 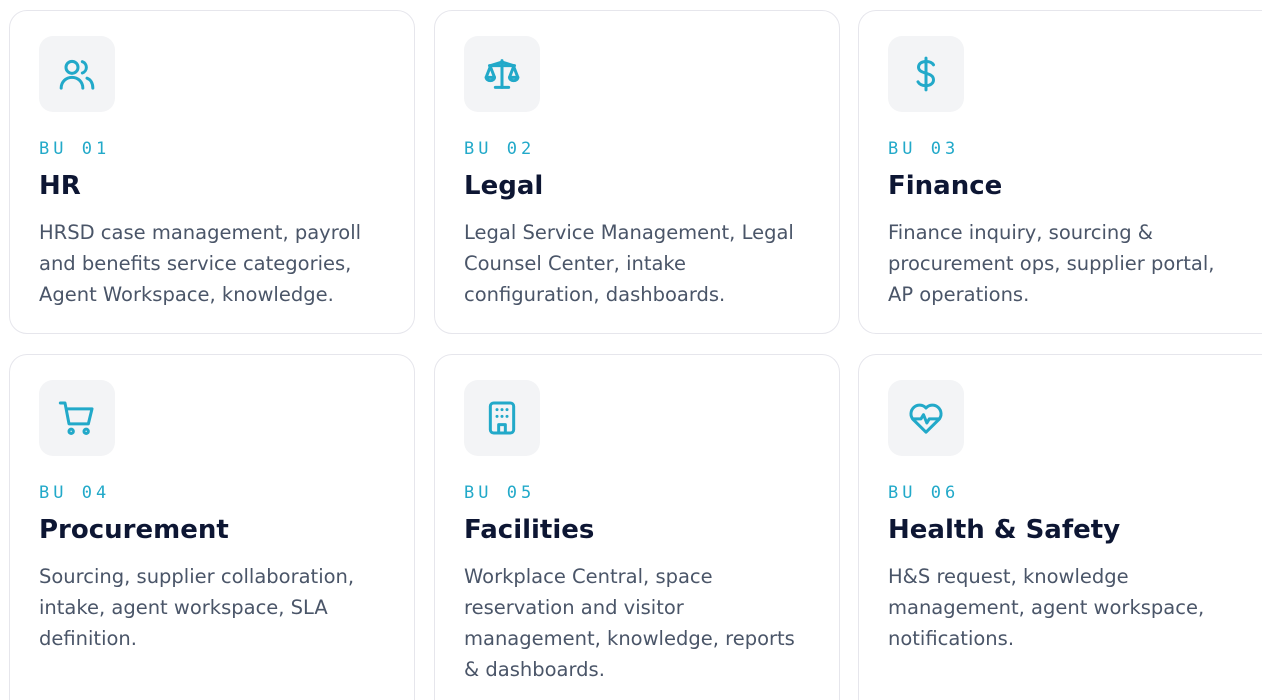 What do you see at coordinates (1004, 530) in the screenshot?
I see `card-title: Health & Safety` at bounding box center [1004, 530].